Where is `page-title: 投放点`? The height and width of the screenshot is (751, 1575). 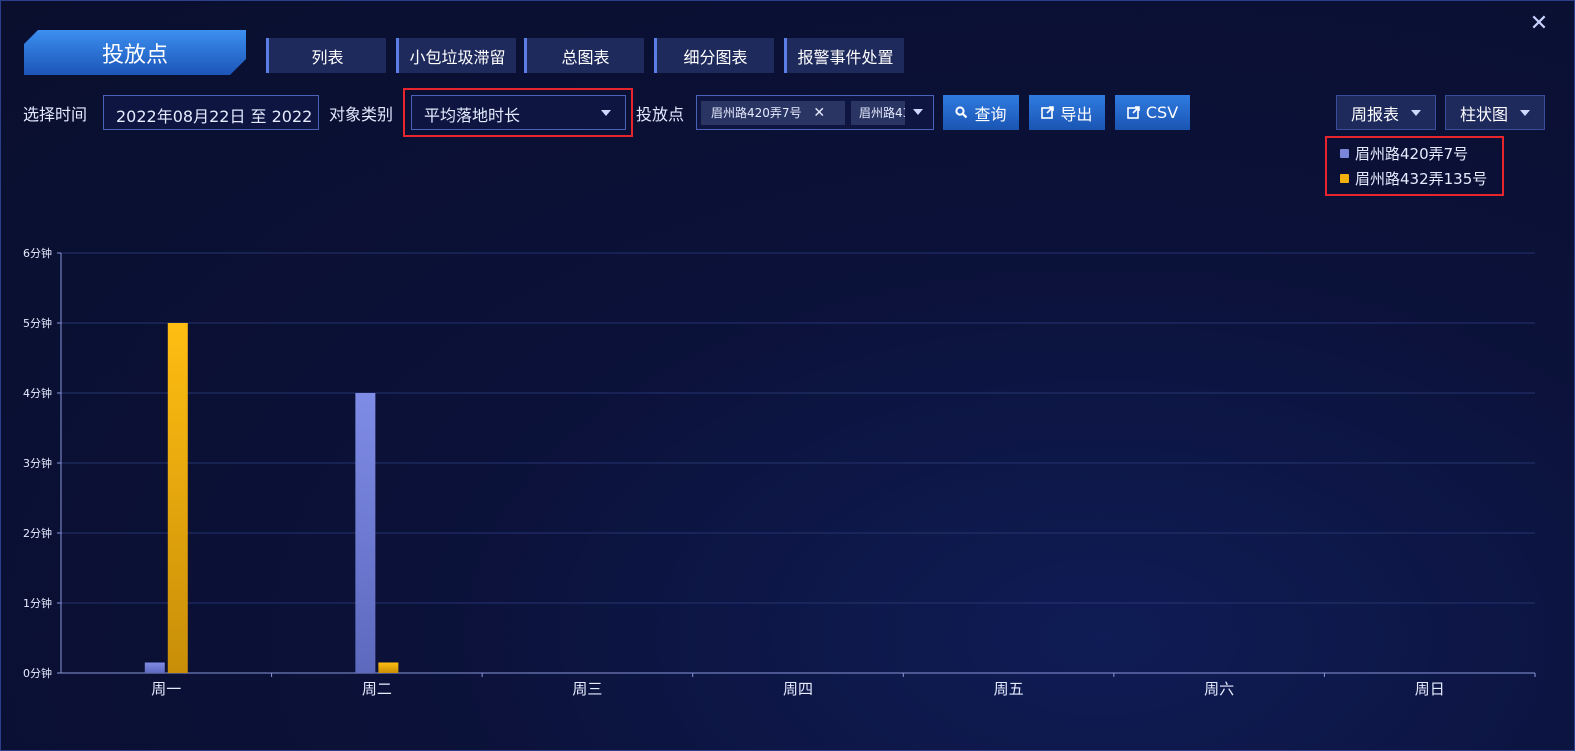 page-title: 投放点 is located at coordinates (135, 52).